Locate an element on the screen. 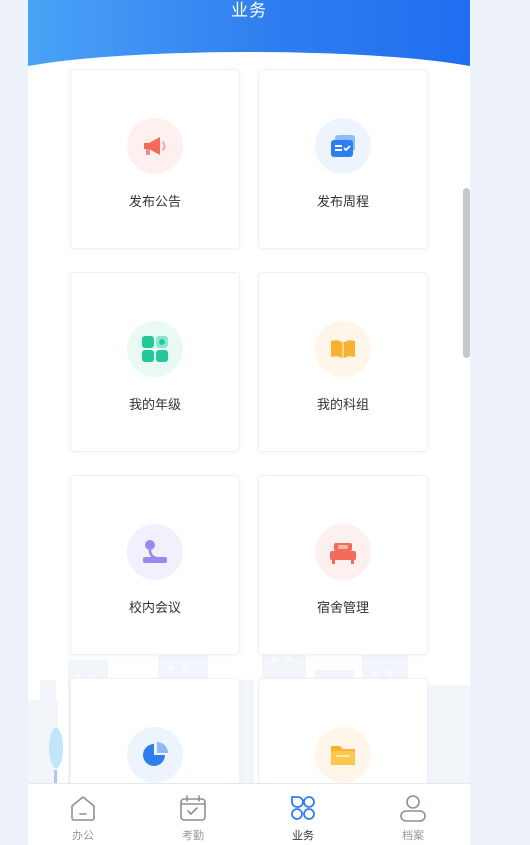  card-label: 宿舍管理 is located at coordinates (342, 608).